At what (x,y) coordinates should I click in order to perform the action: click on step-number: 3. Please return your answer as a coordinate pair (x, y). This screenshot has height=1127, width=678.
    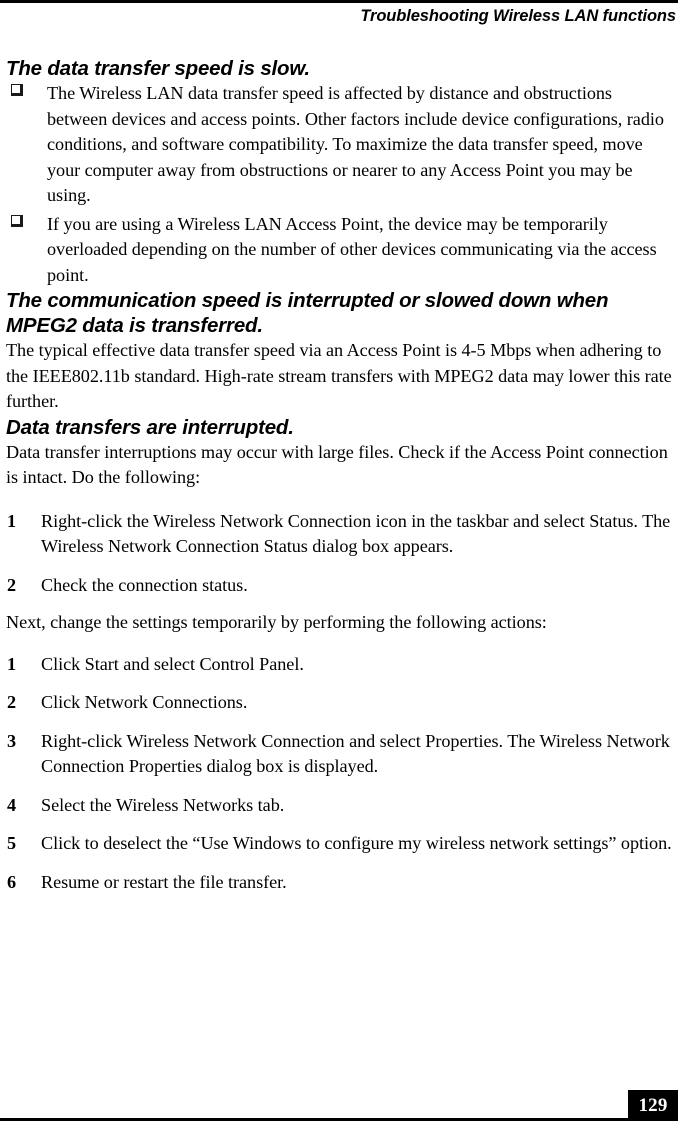
    Looking at the image, I should click on (12, 740).